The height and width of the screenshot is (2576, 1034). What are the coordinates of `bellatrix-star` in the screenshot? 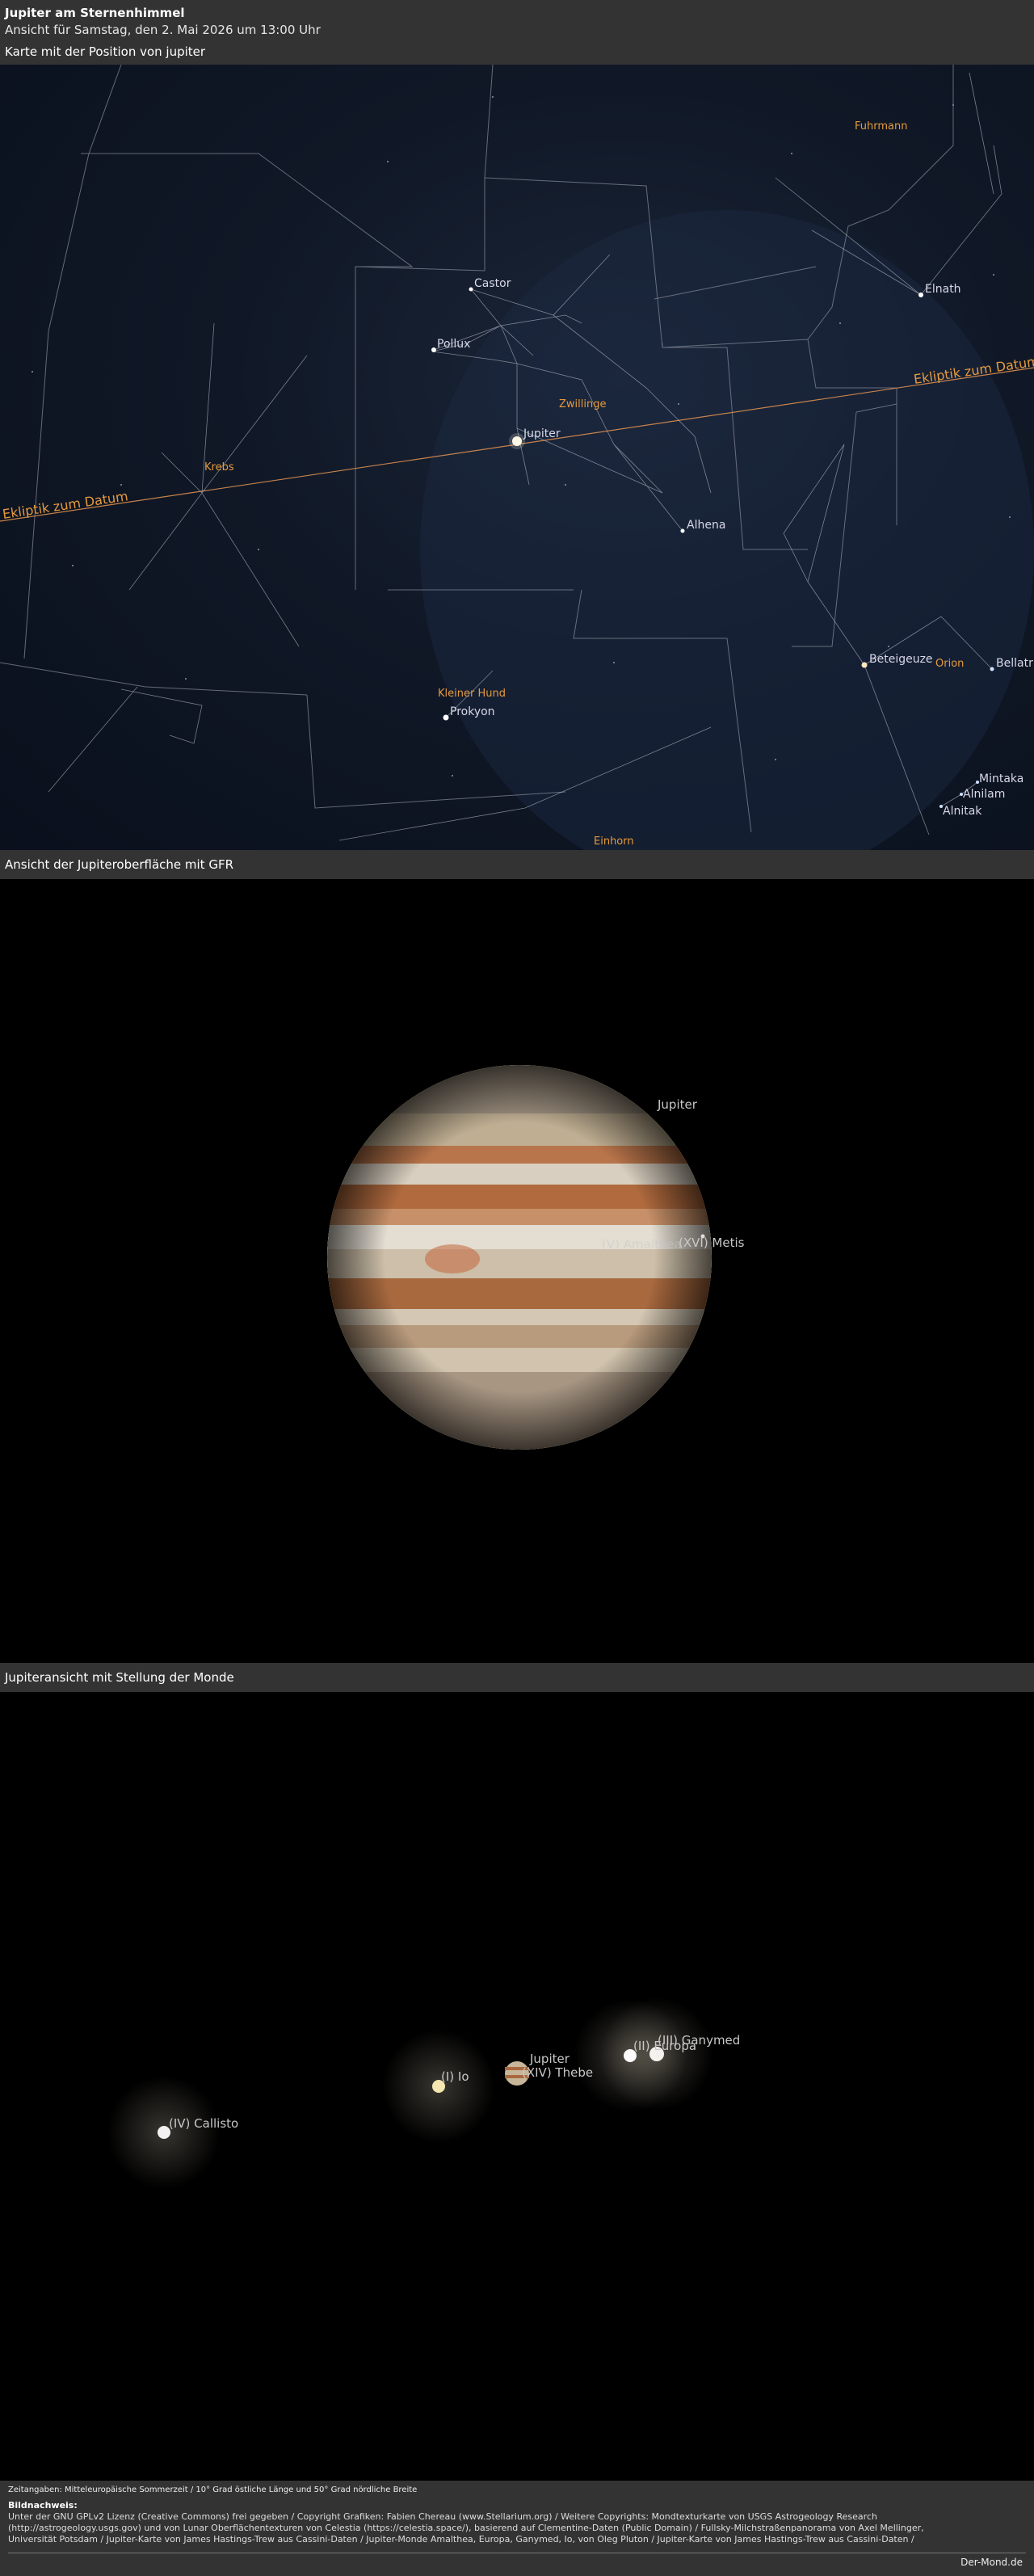 It's located at (992, 669).